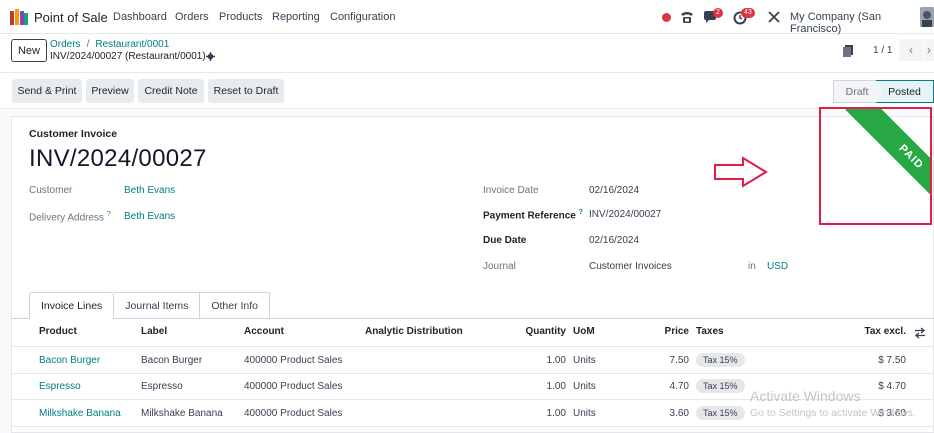 This screenshot has width=934, height=433. What do you see at coordinates (625, 214) in the screenshot?
I see `payment-reference-field: INV/2024/00027` at bounding box center [625, 214].